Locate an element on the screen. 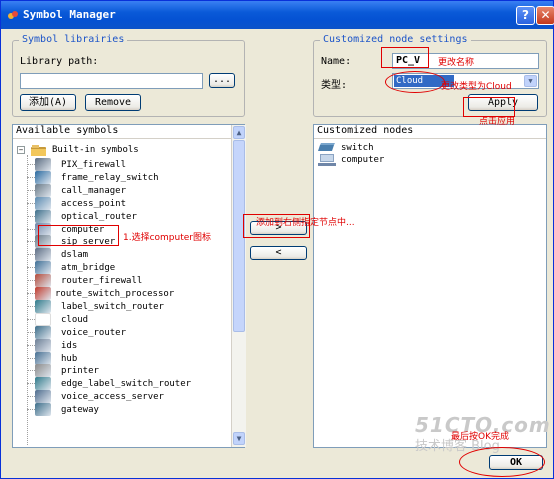 The height and width of the screenshot is (479, 554). collapse-toggle-icon: − is located at coordinates (21, 150).